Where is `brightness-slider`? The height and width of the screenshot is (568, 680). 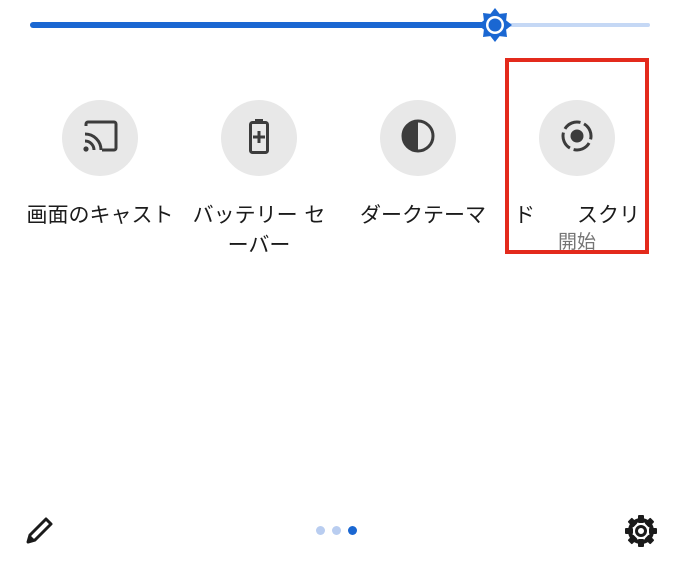 brightness-slider is located at coordinates (340, 25).